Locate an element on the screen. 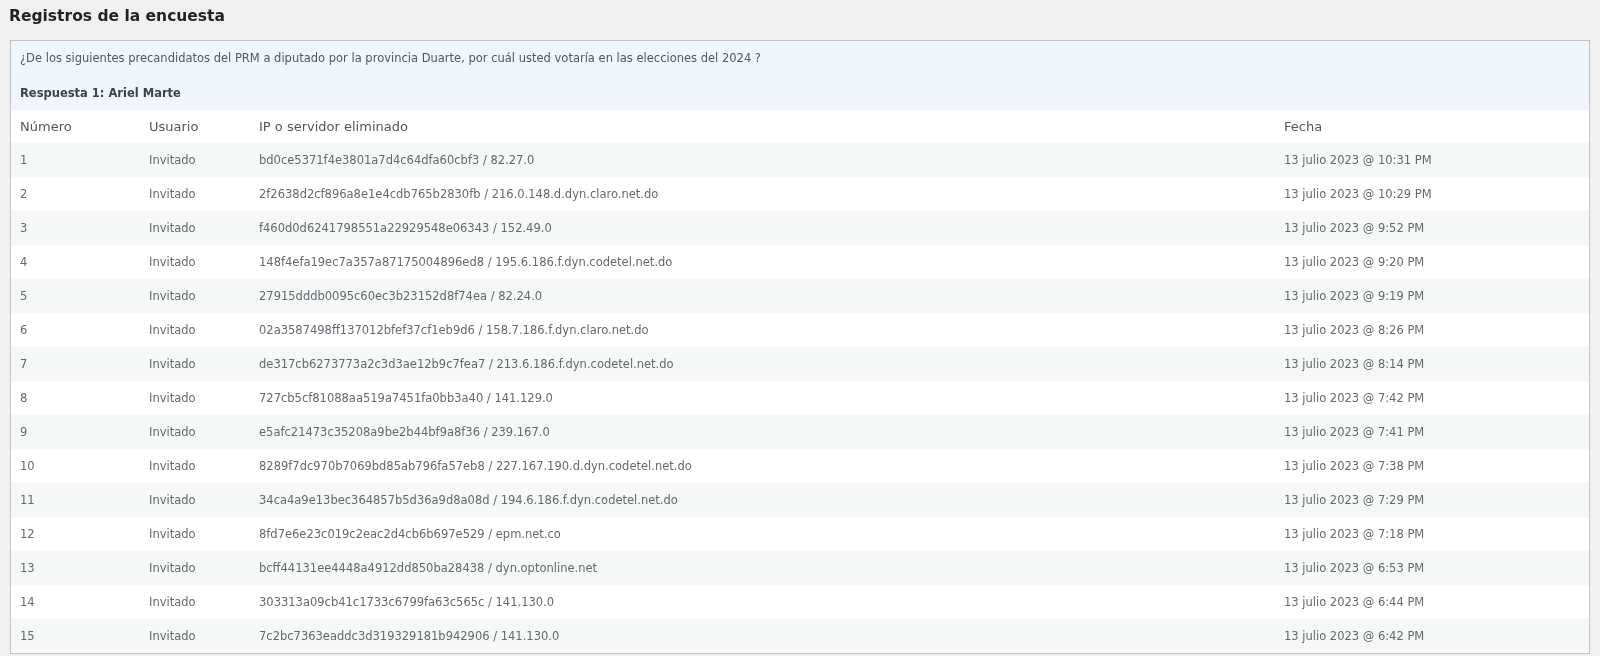 Image resolution: width=1600 pixels, height=656 pixels. table-cell-text: 13 julio 2023 @ 7:42 PM is located at coordinates (1355, 398).